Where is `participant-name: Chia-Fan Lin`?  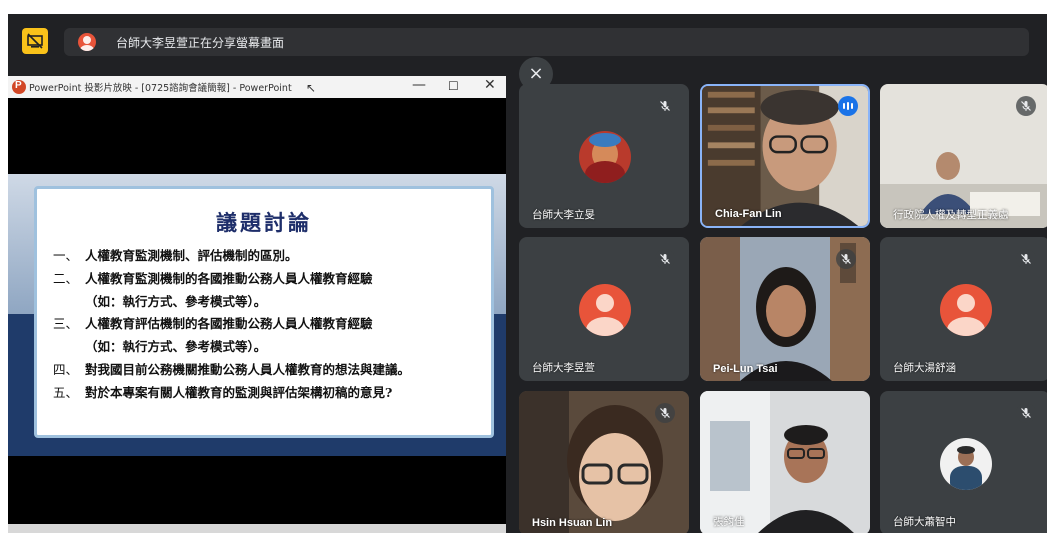
participant-name: Chia-Fan Lin is located at coordinates (748, 214).